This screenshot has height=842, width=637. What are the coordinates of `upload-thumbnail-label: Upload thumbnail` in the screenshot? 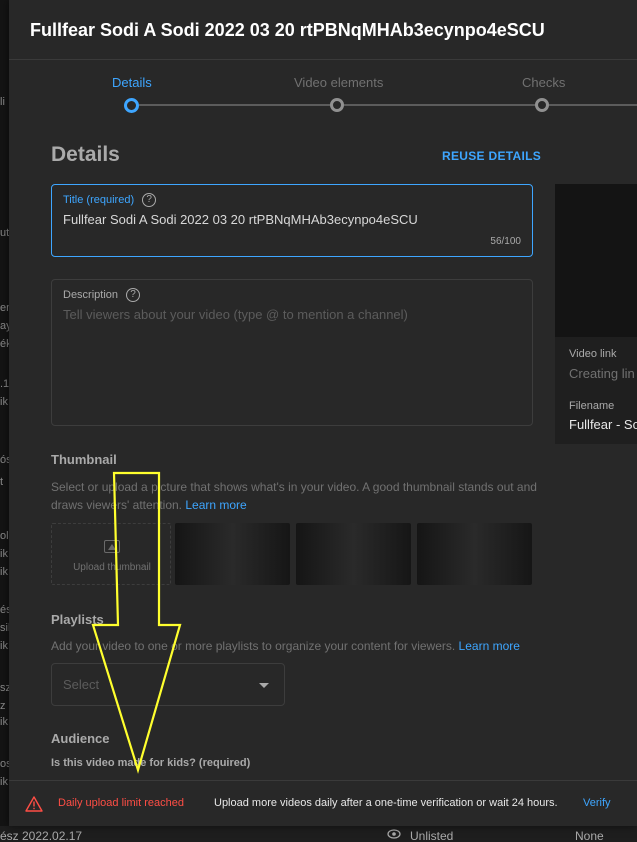 It's located at (112, 567).